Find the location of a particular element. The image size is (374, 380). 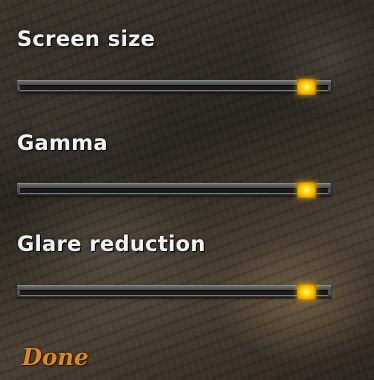

glare-reduction-slider is located at coordinates (174, 292).